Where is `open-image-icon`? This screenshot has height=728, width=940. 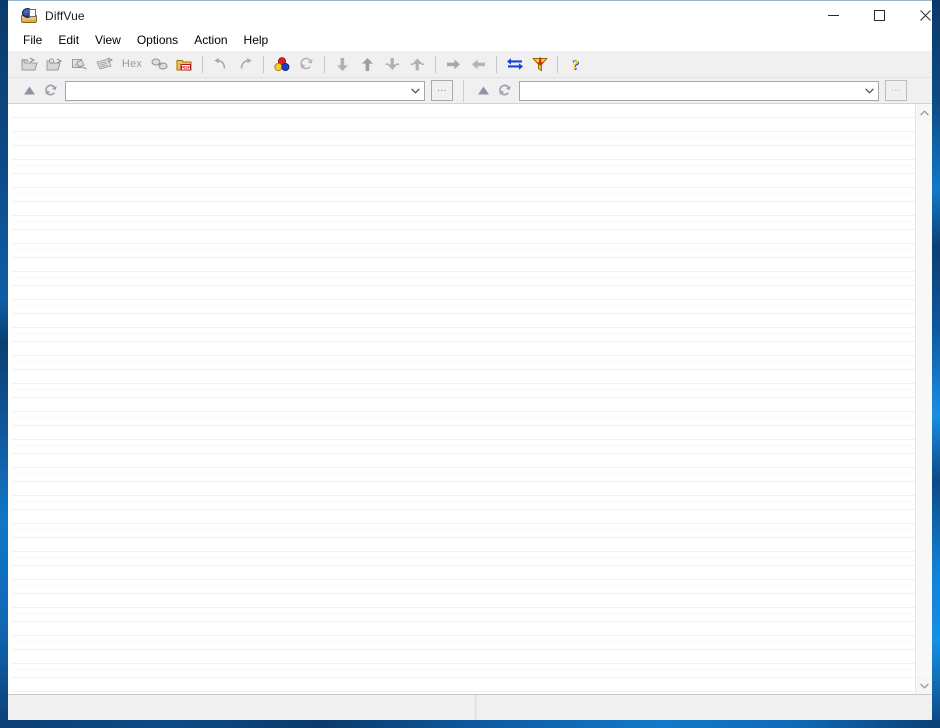
open-image-icon is located at coordinates (79, 63).